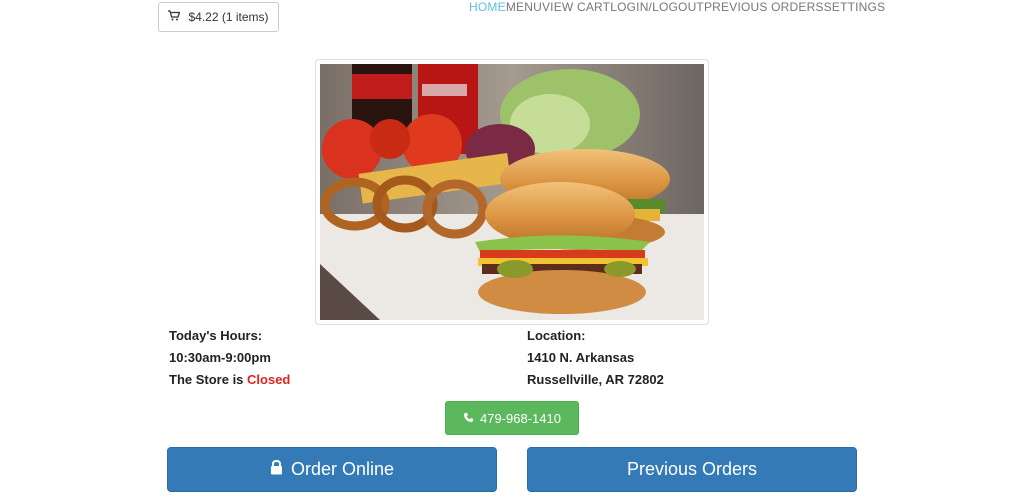 This screenshot has height=500, width=1024. I want to click on location-heading: Location:, so click(556, 335).